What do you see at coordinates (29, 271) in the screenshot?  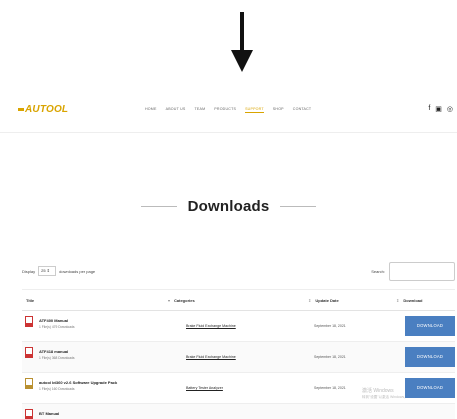 I see `display-label: Display` at bounding box center [29, 271].